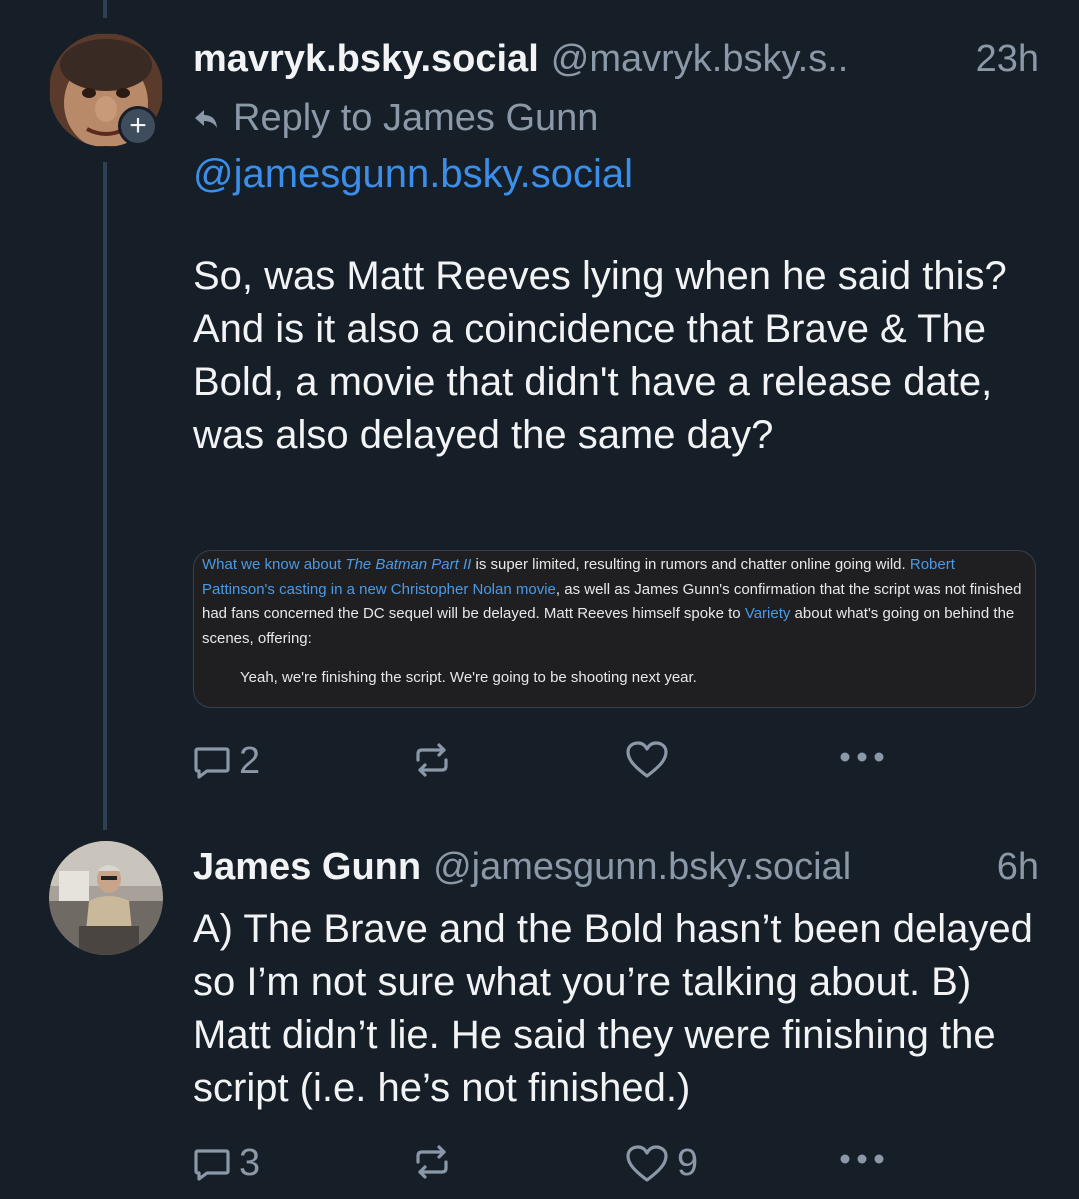 This screenshot has height=1199, width=1079. Describe the element at coordinates (408, 564) in the screenshot. I see `article-link-title: The Batman Part II` at that location.